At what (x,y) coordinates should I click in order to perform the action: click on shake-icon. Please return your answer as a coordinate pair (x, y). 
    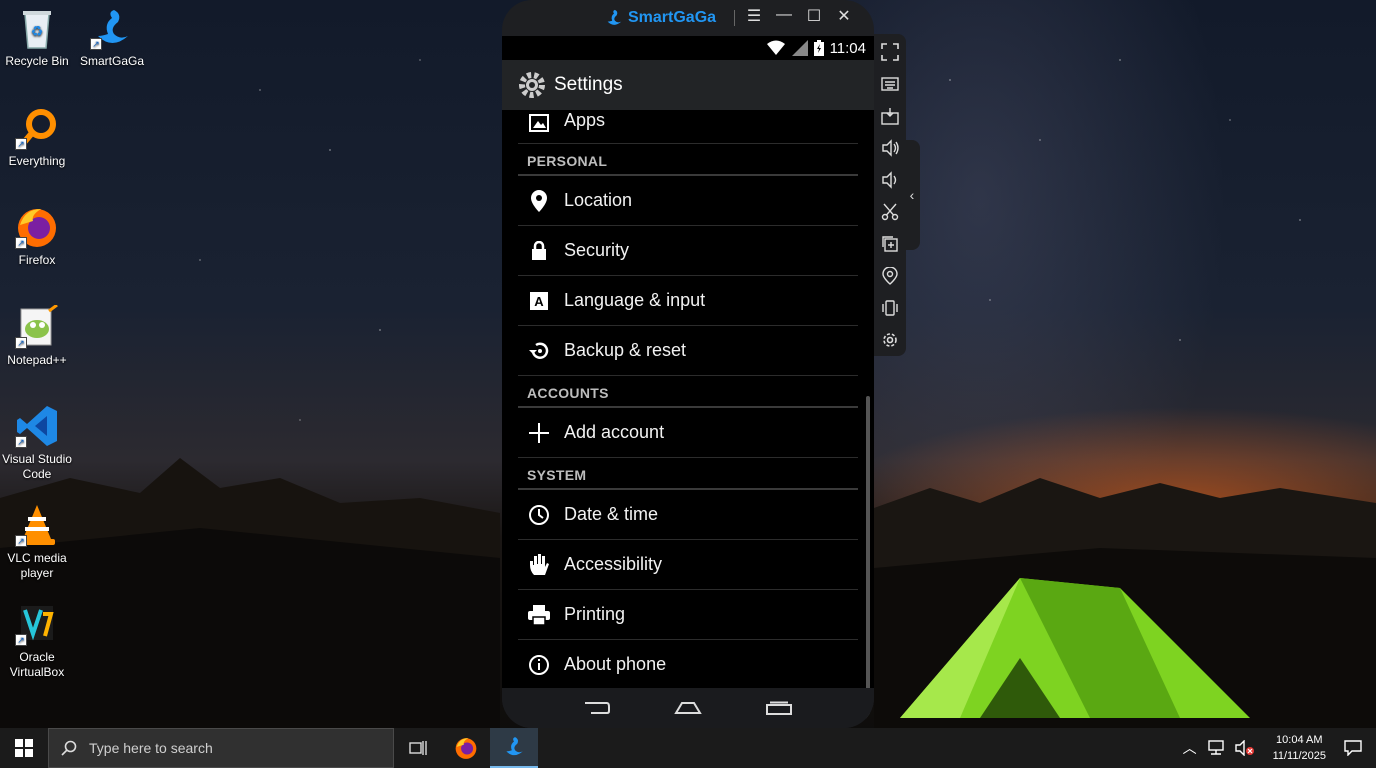
    Looking at the image, I should click on (890, 308).